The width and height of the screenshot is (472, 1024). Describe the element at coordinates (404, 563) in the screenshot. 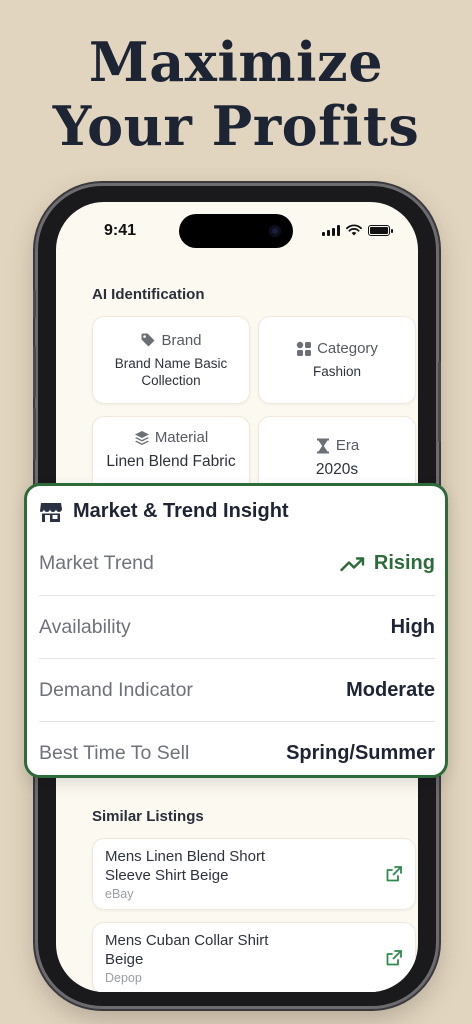

I see `market-trend-value: Rising` at that location.